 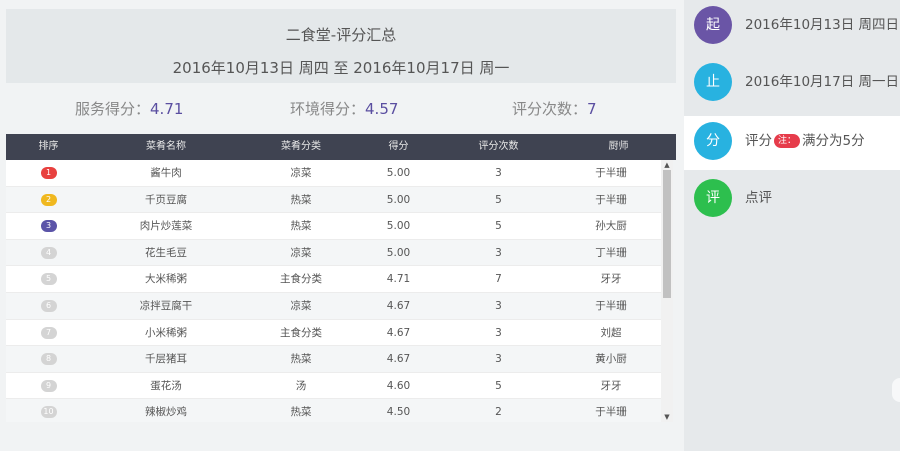 I want to click on table-row: 4 花生毛豆 凉菜 5.00 3 丁半珊, so click(x=333, y=253).